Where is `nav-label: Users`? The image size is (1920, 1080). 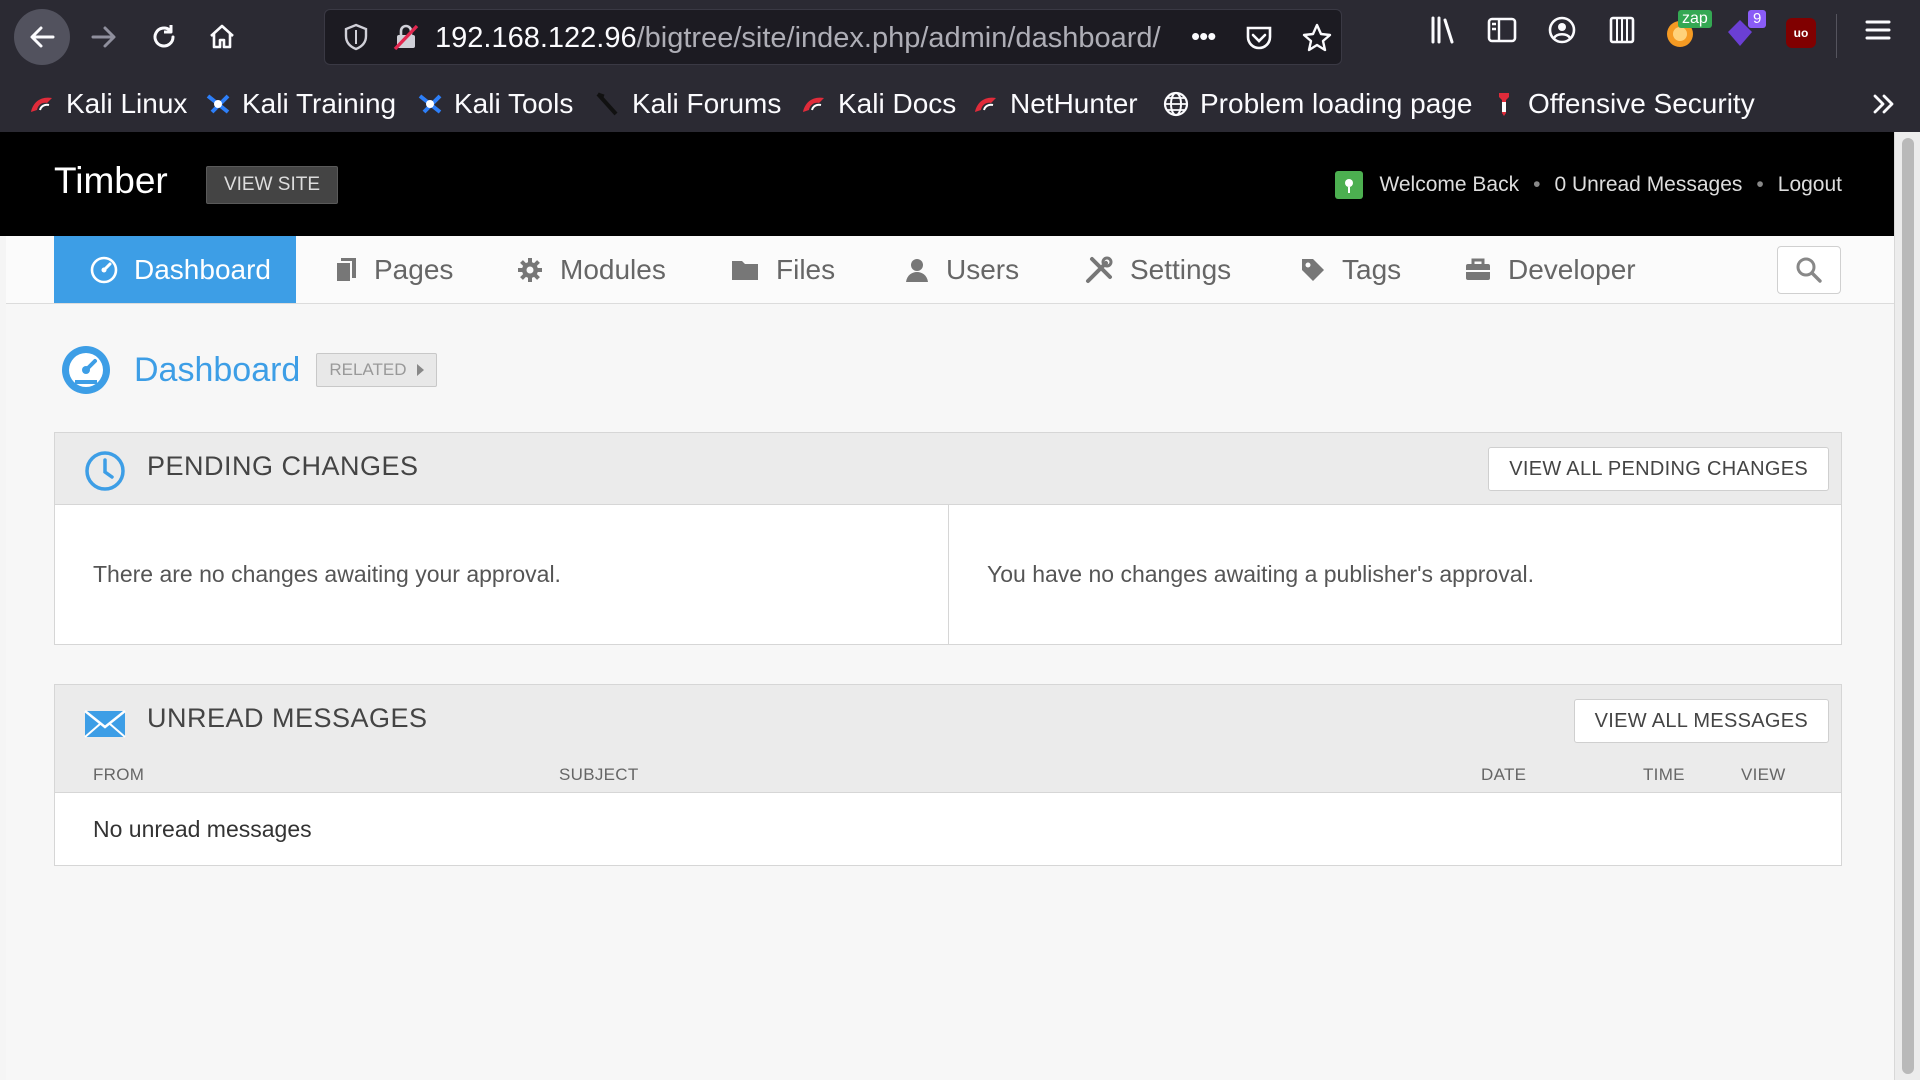
nav-label: Users is located at coordinates (983, 269).